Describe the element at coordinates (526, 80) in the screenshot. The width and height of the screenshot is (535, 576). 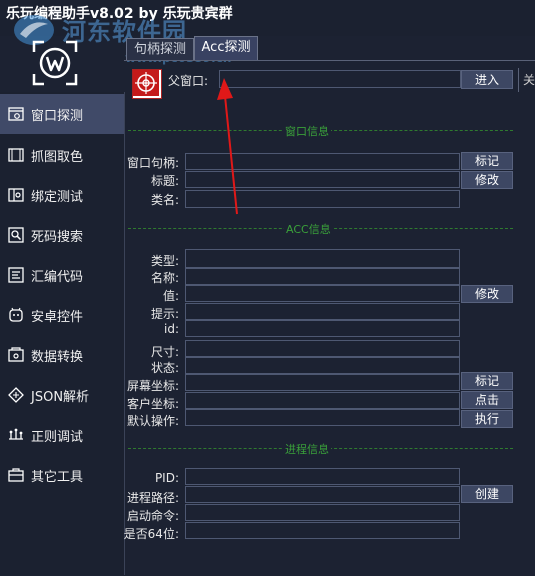
I see `right-panel-stub: 关` at that location.